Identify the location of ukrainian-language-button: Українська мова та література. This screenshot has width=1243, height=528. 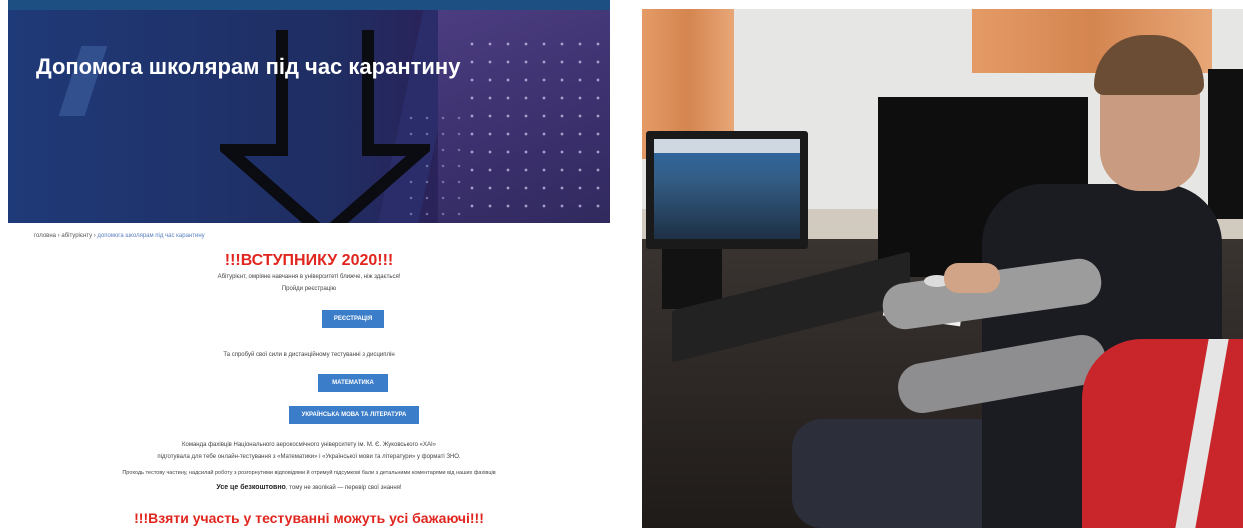
(354, 415).